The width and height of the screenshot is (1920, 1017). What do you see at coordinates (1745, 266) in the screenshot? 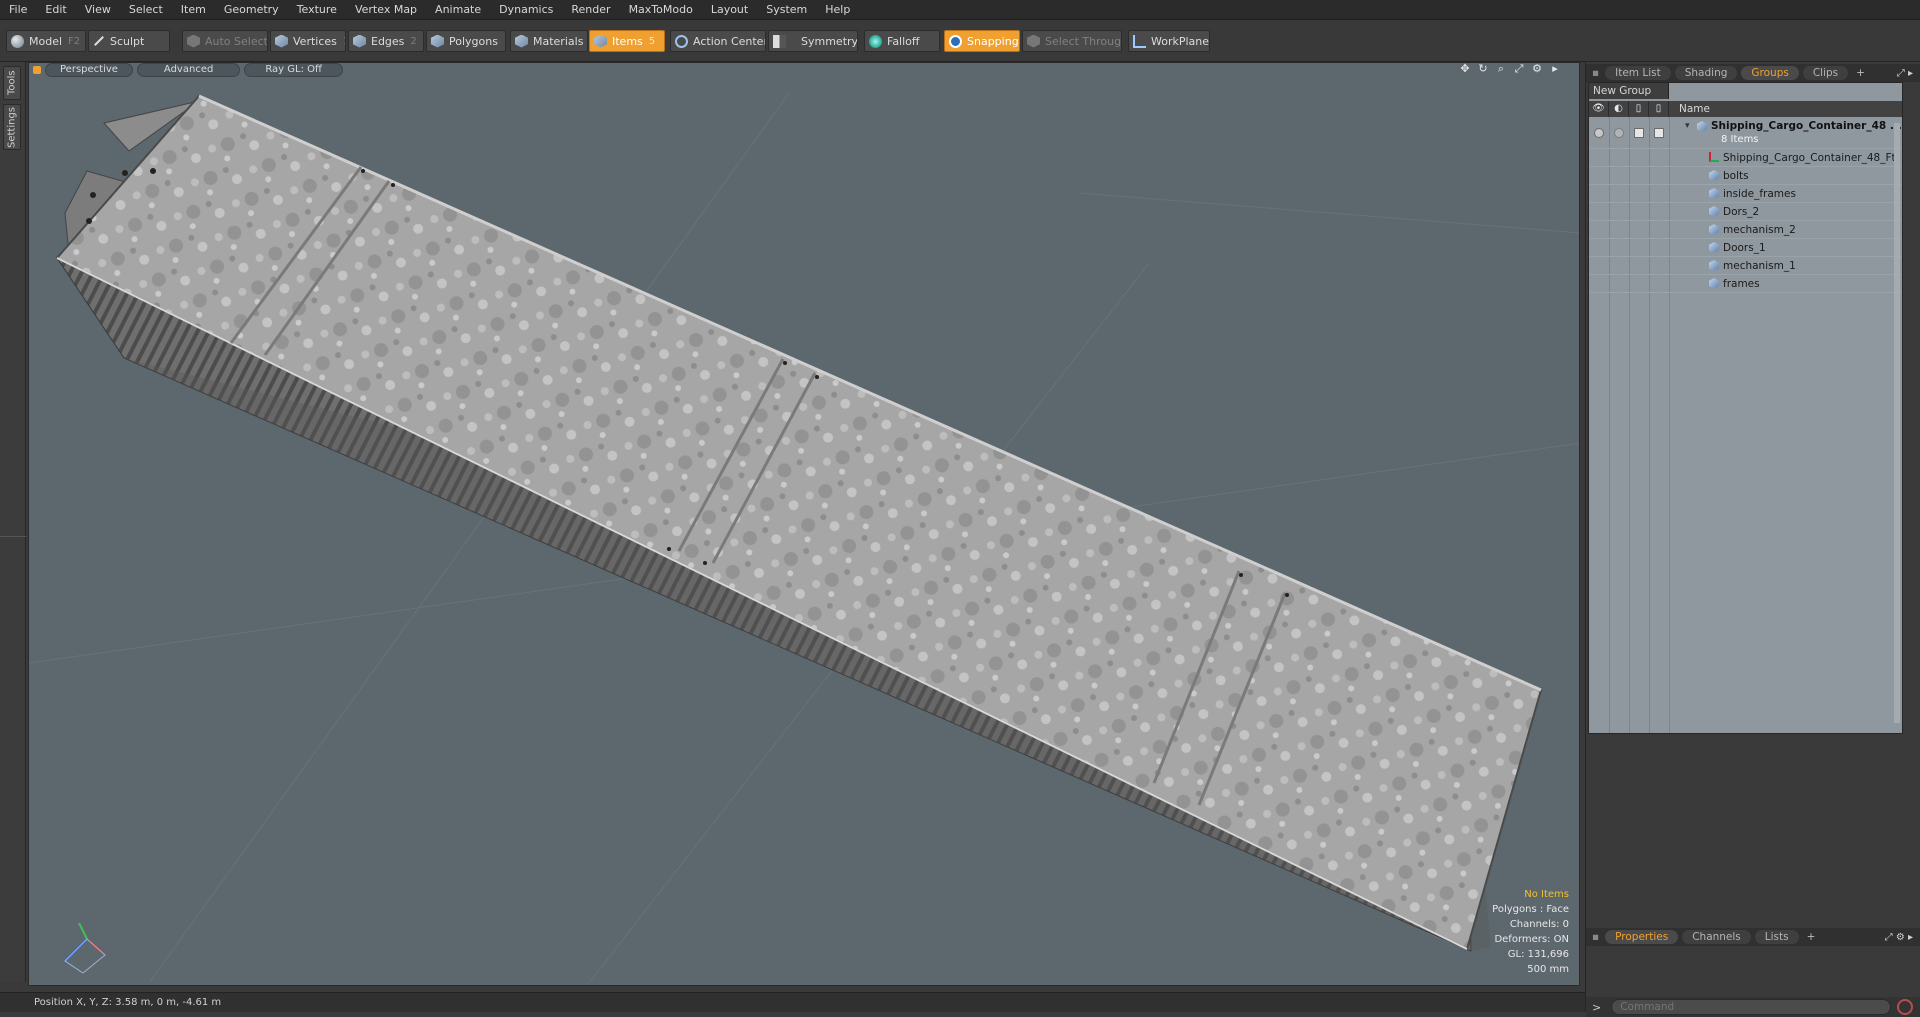
I see `list-item: mechanism_1` at bounding box center [1745, 266].